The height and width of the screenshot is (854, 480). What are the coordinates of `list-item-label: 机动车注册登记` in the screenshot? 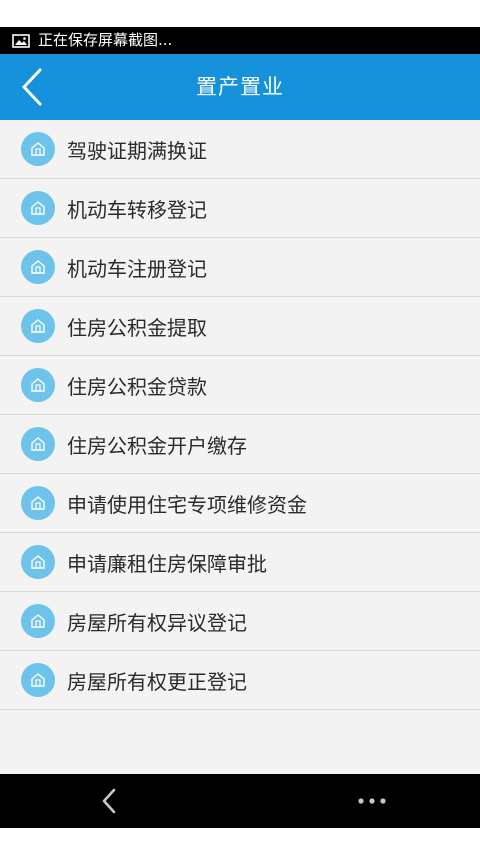 It's located at (137, 268).